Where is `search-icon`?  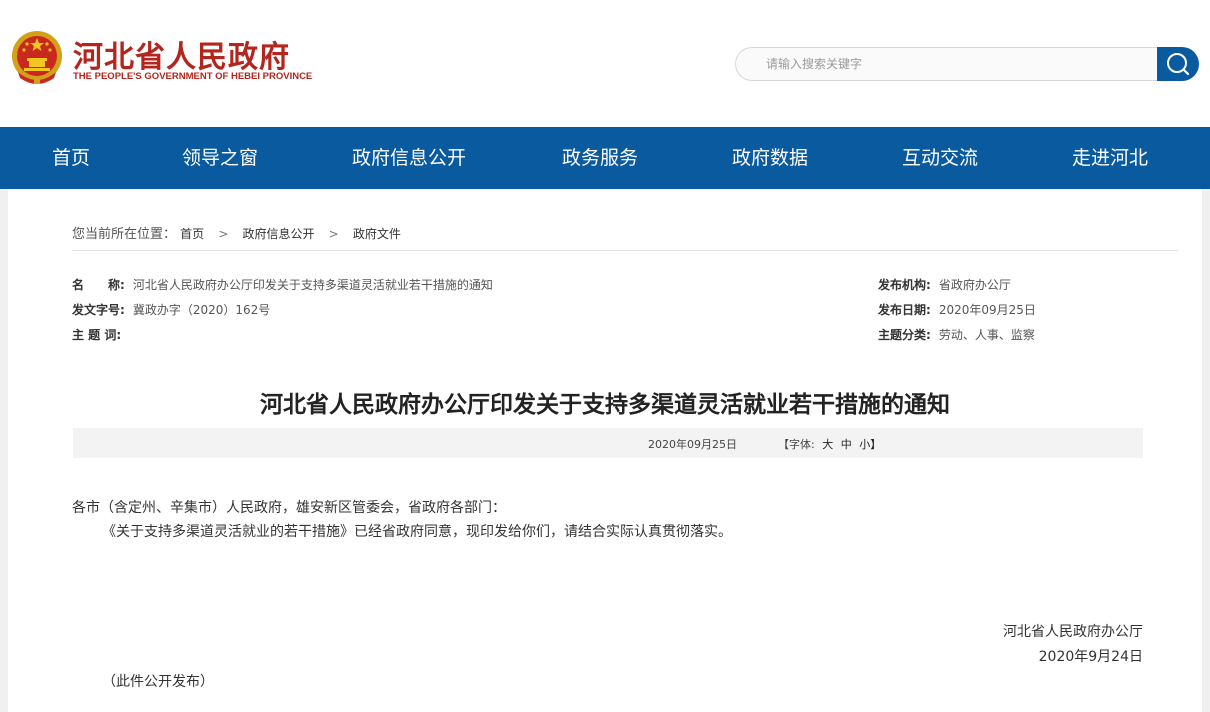
search-icon is located at coordinates (1178, 64).